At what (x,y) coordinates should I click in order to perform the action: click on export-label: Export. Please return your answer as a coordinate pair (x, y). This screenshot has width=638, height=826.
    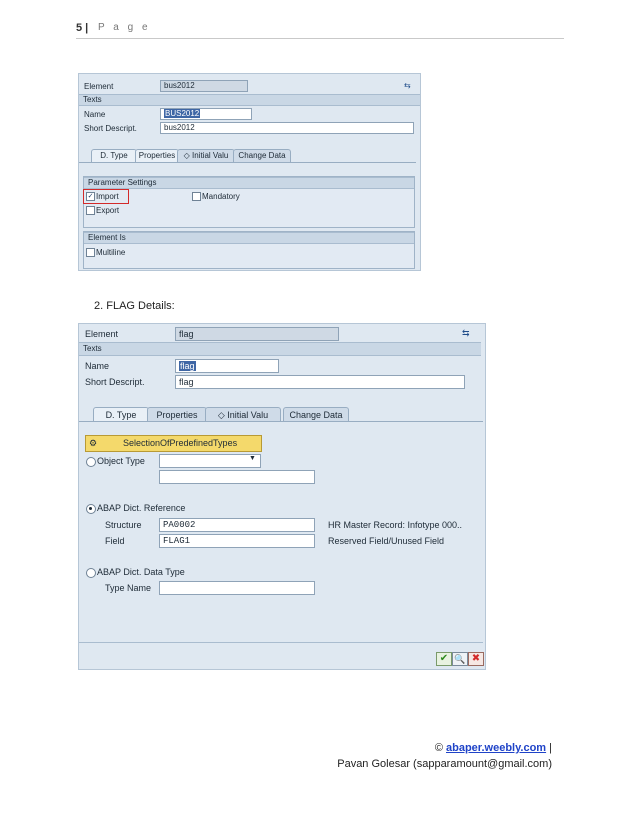
    Looking at the image, I should click on (108, 210).